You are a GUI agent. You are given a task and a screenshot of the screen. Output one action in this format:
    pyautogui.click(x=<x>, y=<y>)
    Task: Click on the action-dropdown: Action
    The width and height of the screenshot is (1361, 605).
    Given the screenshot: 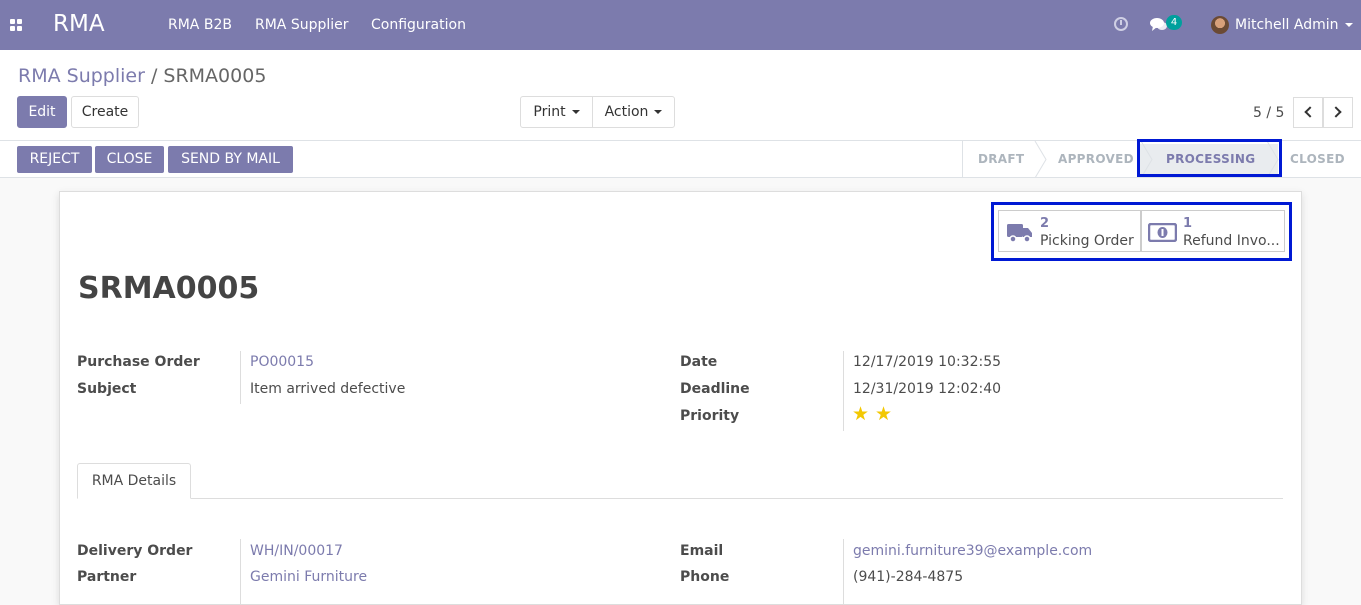 What is the action you would take?
    pyautogui.click(x=633, y=112)
    